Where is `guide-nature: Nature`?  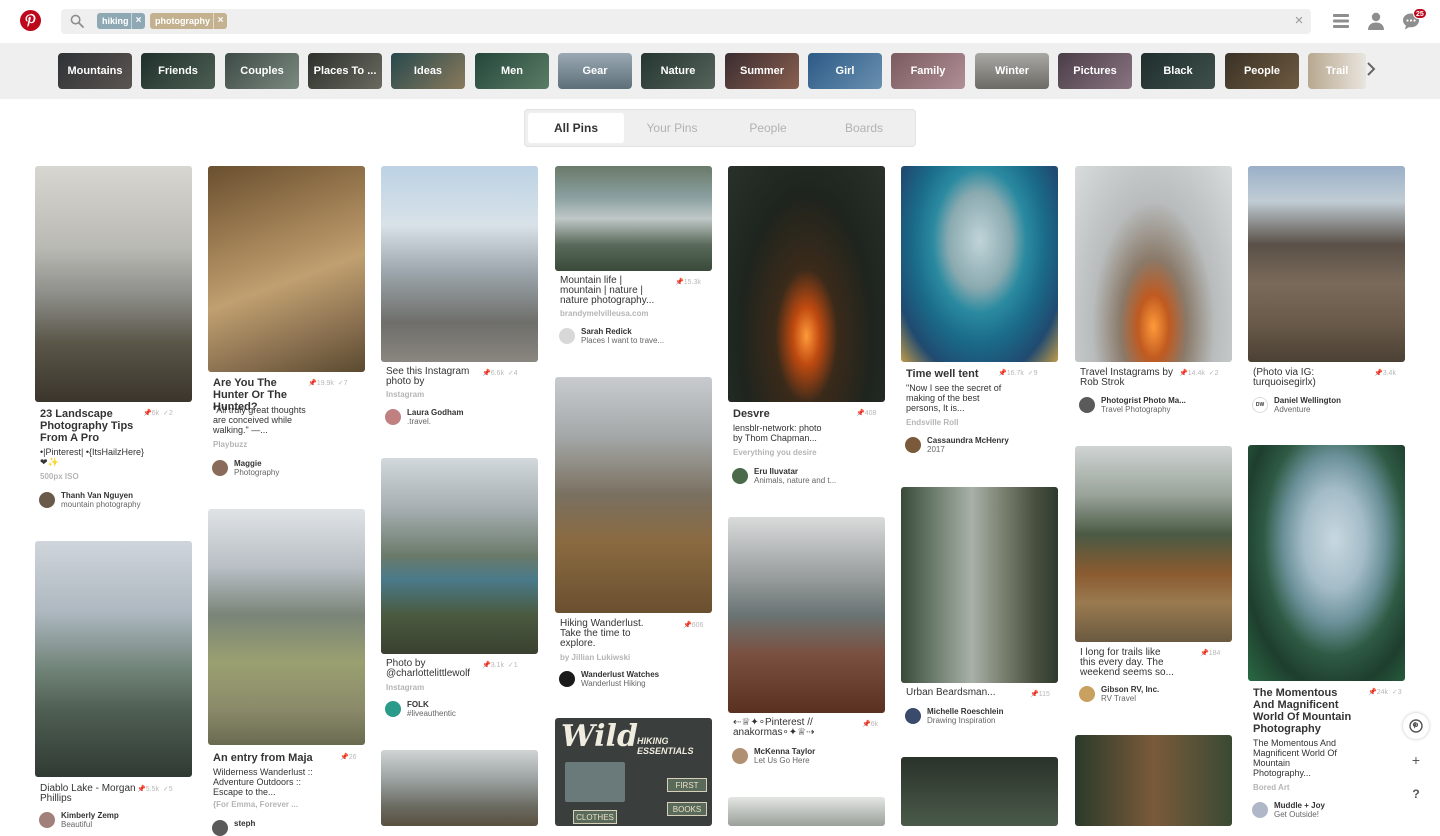
guide-nature: Nature is located at coordinates (678, 71).